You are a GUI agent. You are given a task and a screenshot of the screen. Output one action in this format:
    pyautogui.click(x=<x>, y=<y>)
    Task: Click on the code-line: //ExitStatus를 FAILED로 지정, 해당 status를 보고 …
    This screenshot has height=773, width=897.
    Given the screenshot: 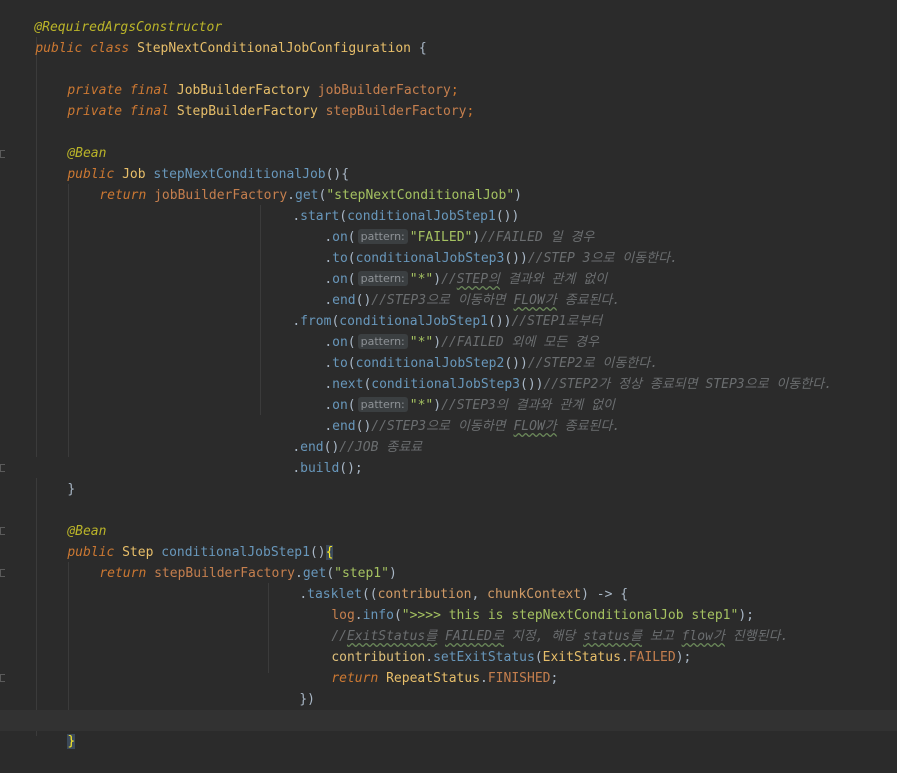 What is the action you would take?
    pyautogui.click(x=598, y=624)
    